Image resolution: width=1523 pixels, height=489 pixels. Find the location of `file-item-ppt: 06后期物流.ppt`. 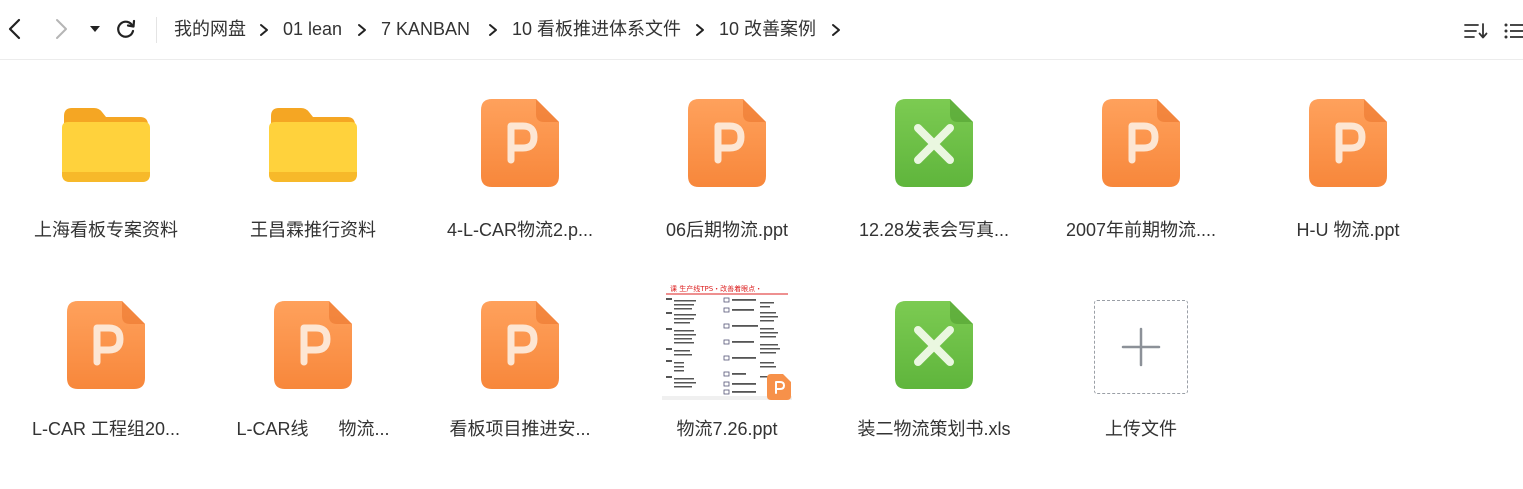

file-item-ppt: 06后期物流.ppt is located at coordinates (727, 170).